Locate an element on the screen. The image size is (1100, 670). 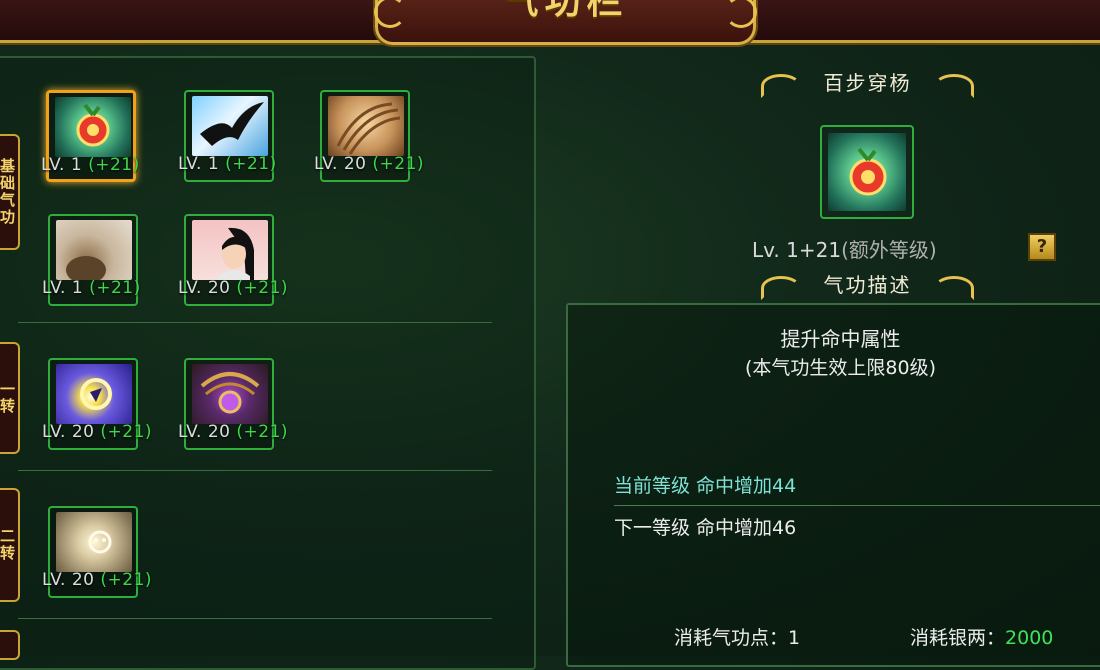
page-title: 气功栏 is located at coordinates (565, 11).